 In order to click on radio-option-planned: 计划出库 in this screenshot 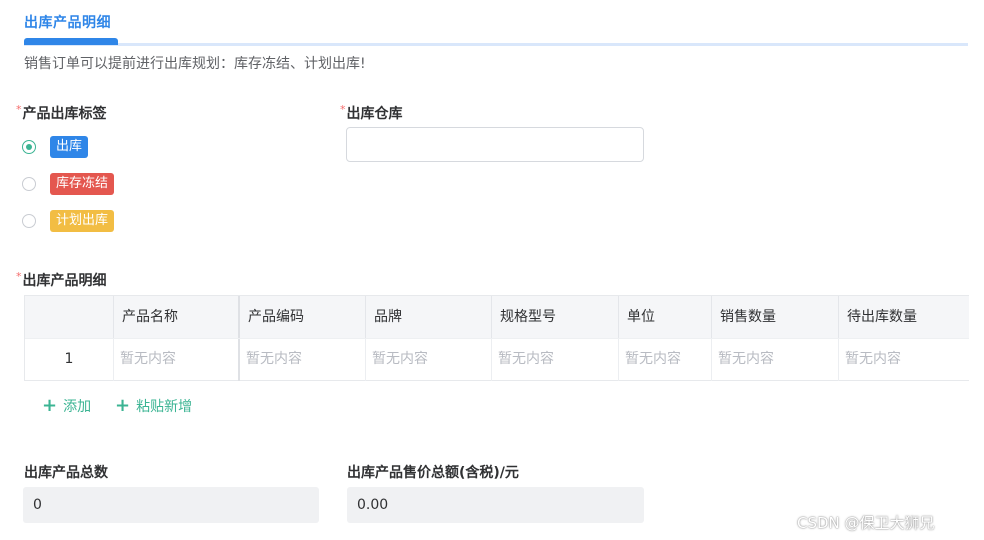, I will do `click(68, 221)`.